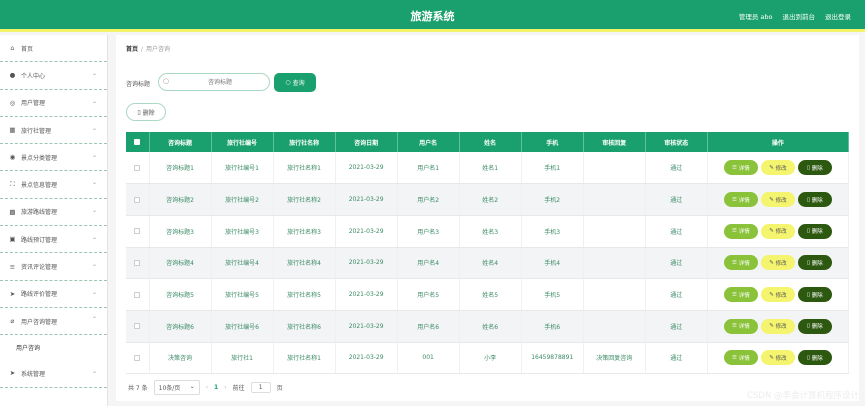 This screenshot has width=865, height=406. What do you see at coordinates (176, 387) in the screenshot?
I see `page-size-select: 10条/页 ⌄` at bounding box center [176, 387].